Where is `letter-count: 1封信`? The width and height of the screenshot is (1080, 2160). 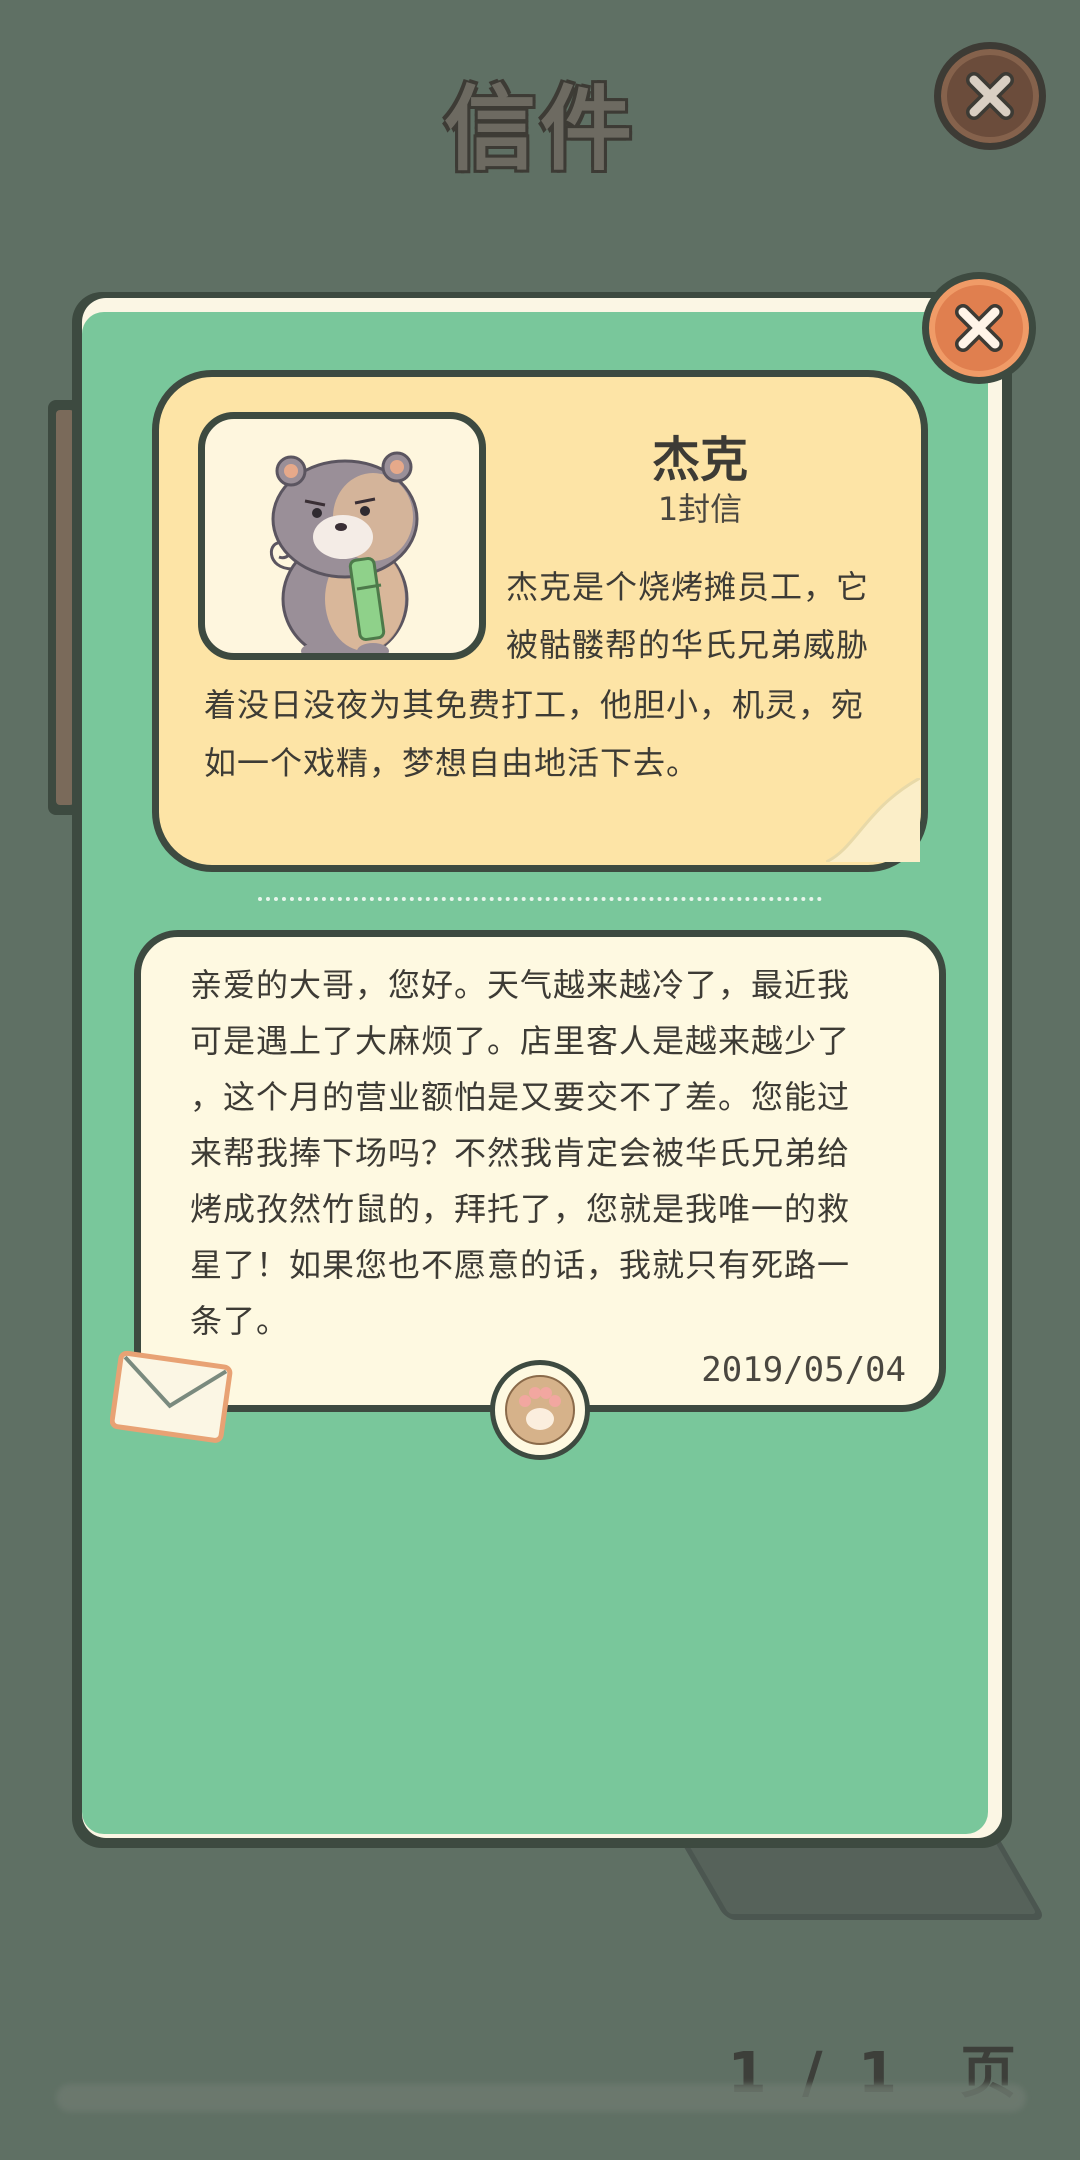
letter-count: 1封信 is located at coordinates (700, 509).